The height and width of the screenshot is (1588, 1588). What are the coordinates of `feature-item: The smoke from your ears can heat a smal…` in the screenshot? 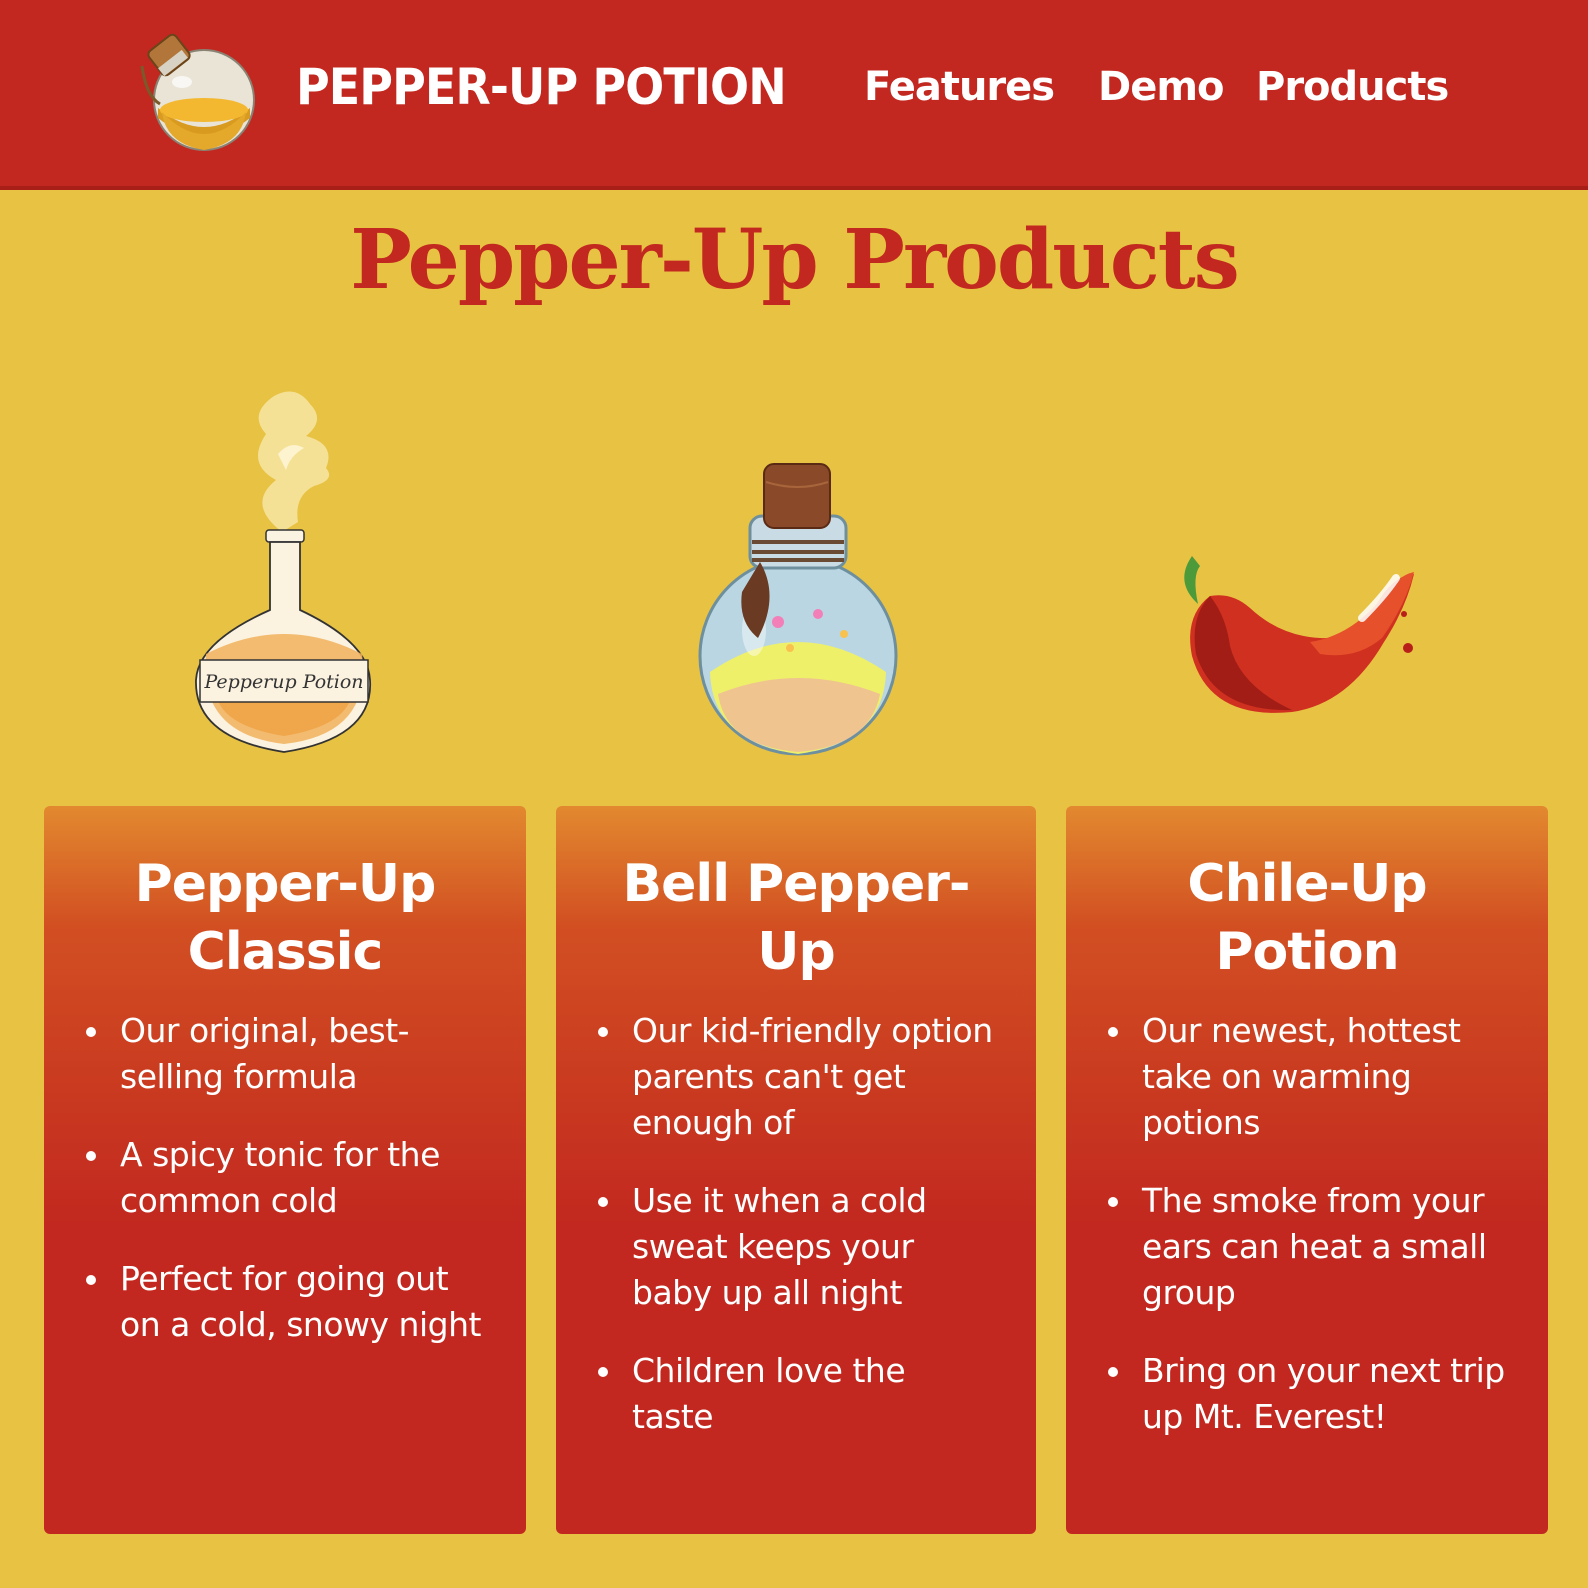 It's located at (1307, 1247).